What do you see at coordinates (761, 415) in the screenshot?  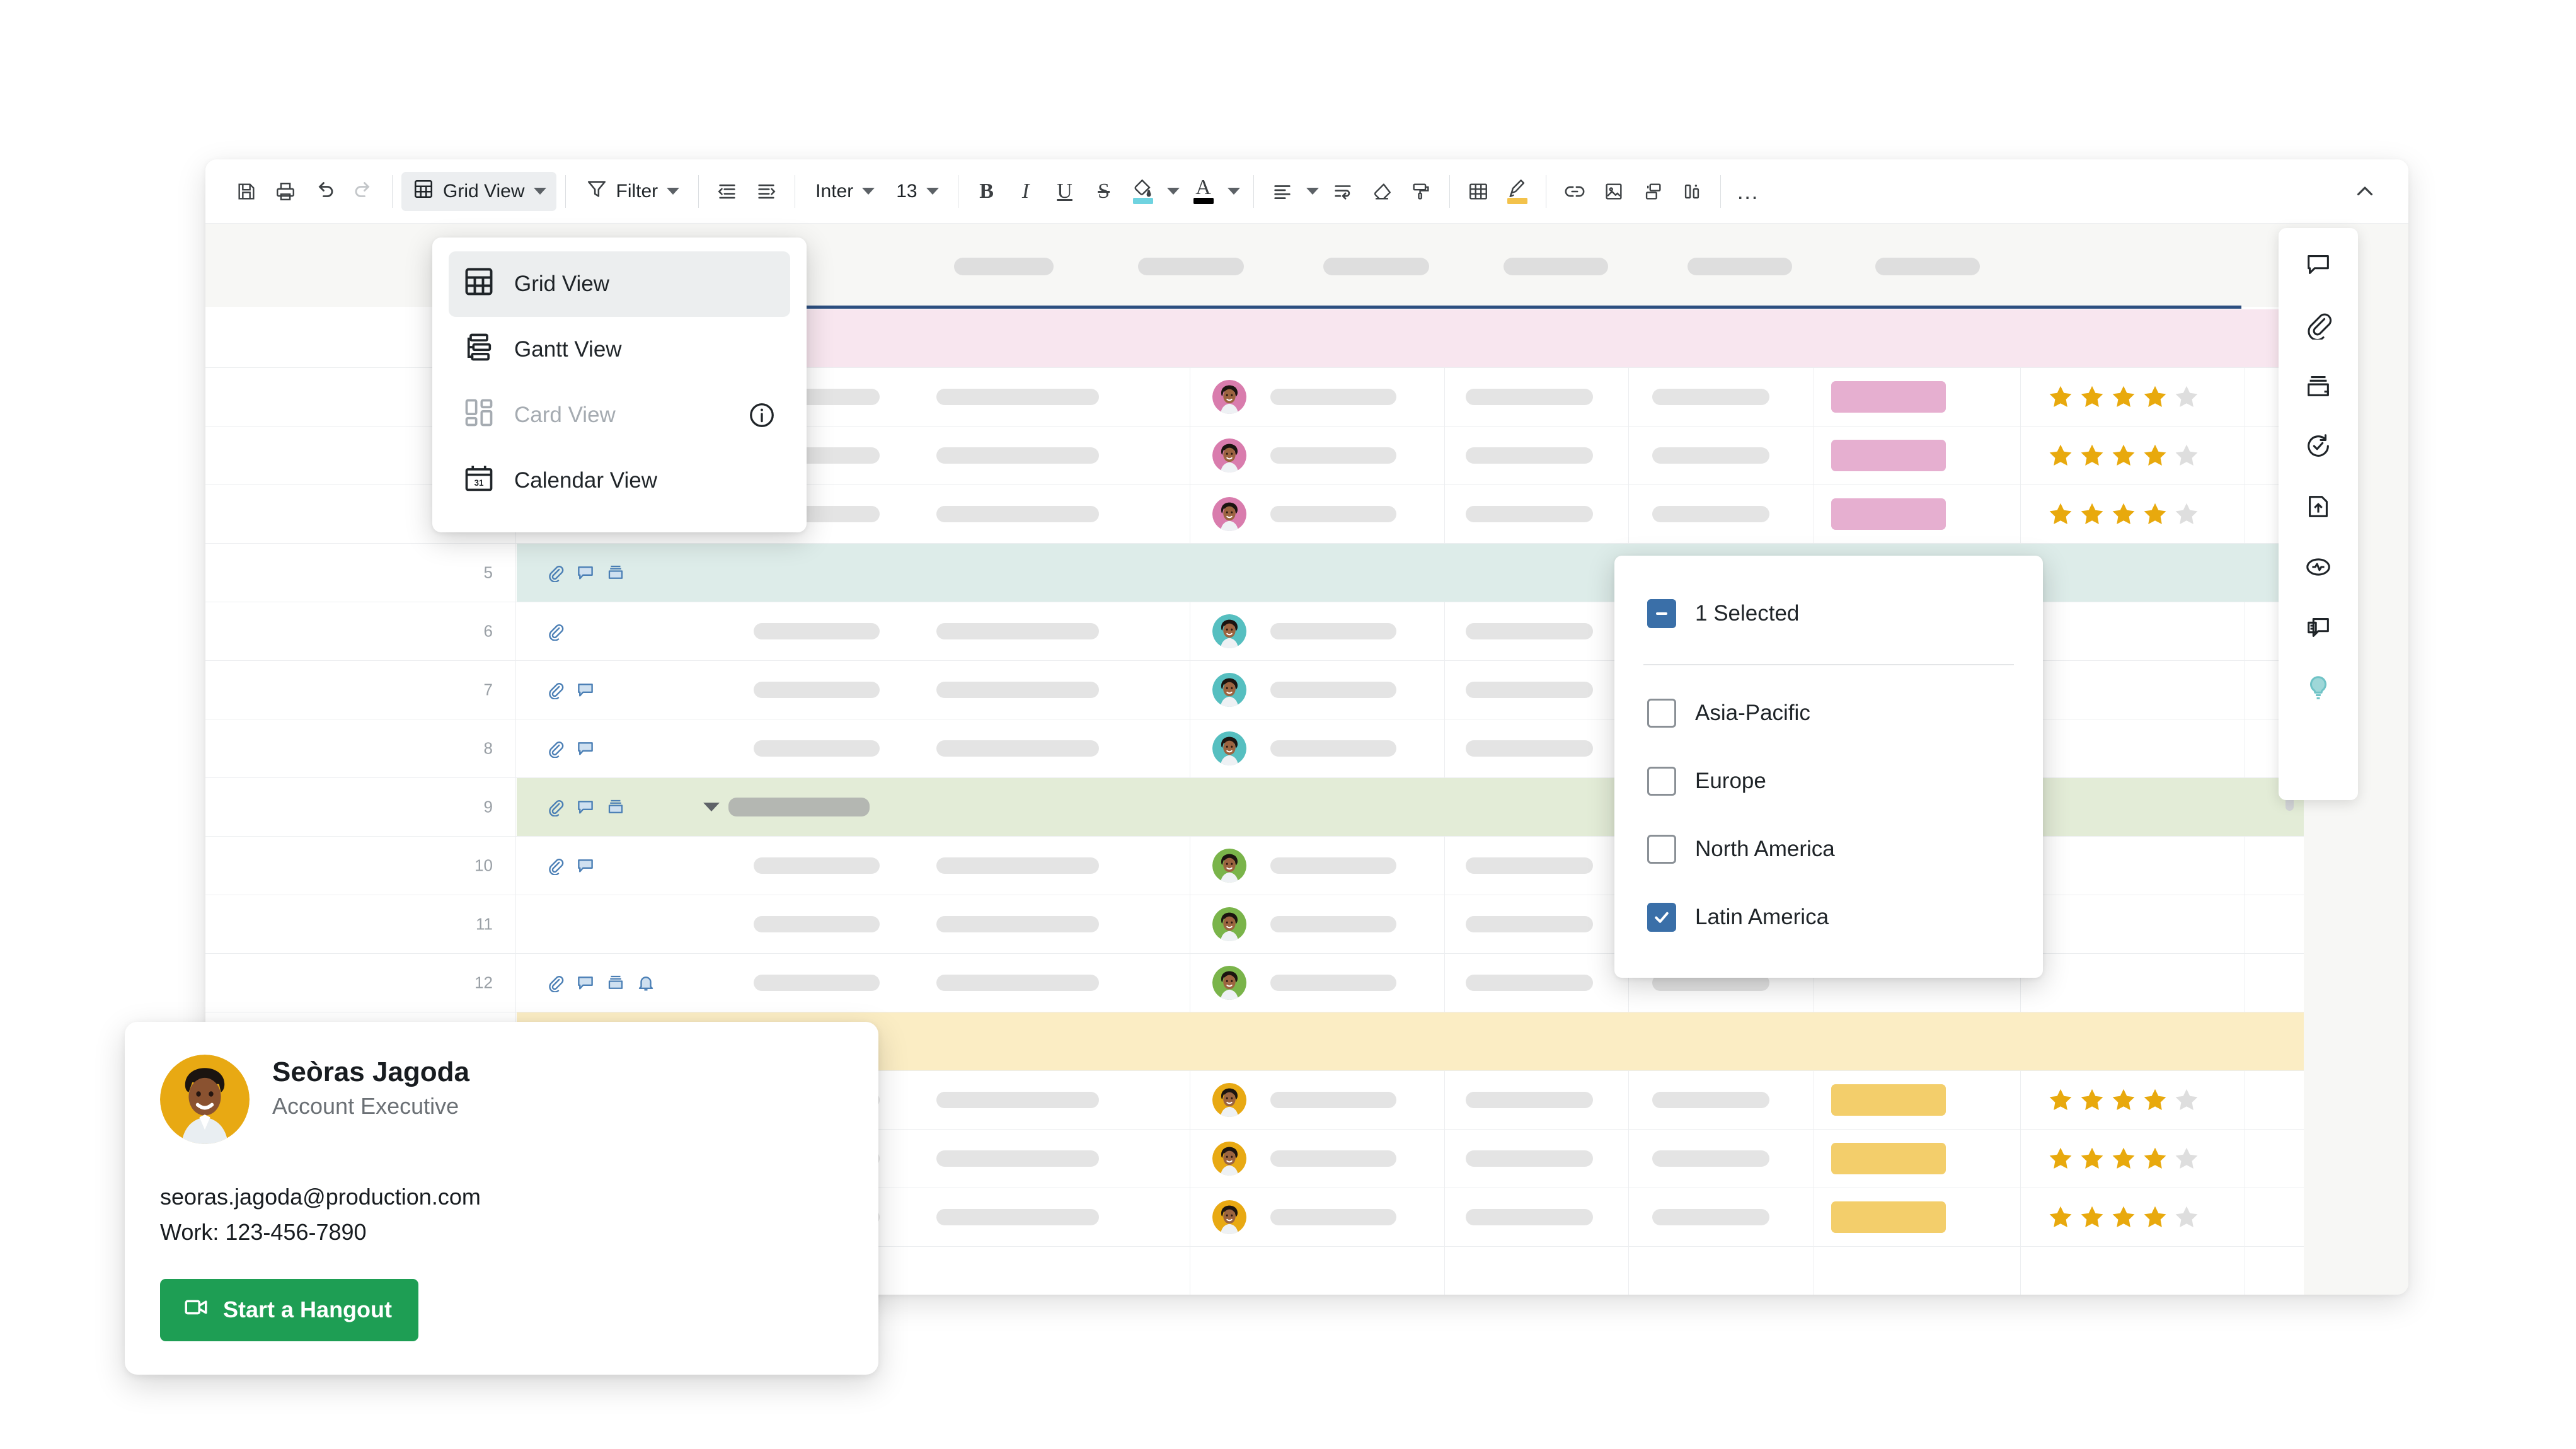 I see `info-icon` at bounding box center [761, 415].